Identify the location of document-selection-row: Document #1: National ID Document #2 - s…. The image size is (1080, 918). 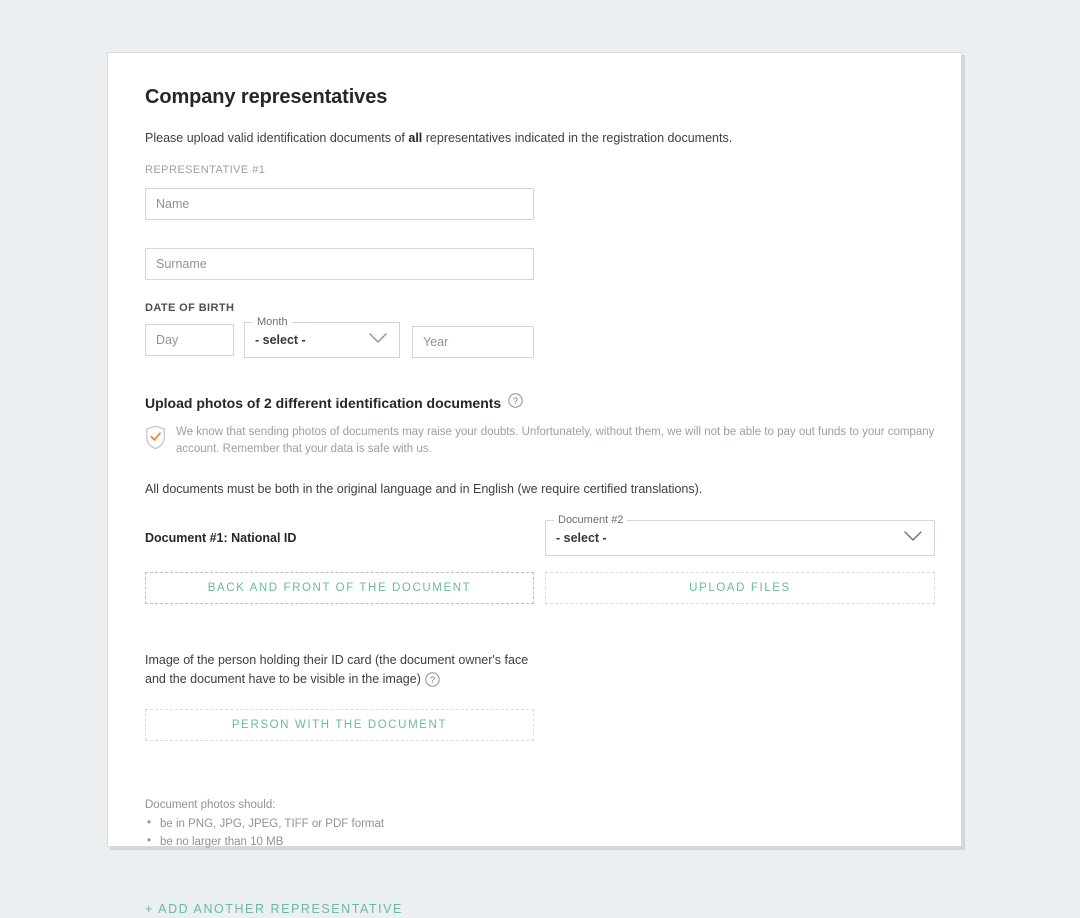
(540, 535).